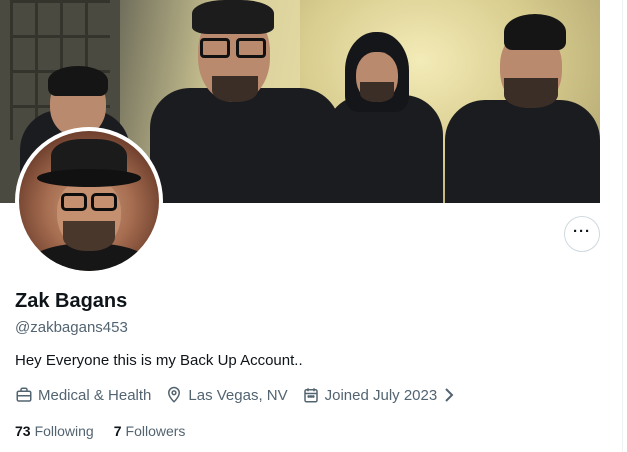 The width and height of the screenshot is (627, 452). Describe the element at coordinates (155, 431) in the screenshot. I see `followers-label: Followers` at that location.